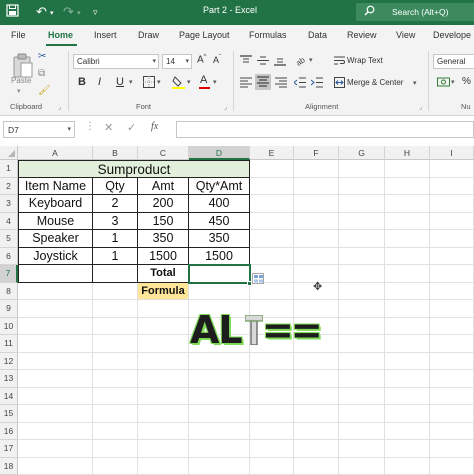 The image size is (474, 475). I want to click on accounting-dropdown-icon: ▾, so click(453, 82).